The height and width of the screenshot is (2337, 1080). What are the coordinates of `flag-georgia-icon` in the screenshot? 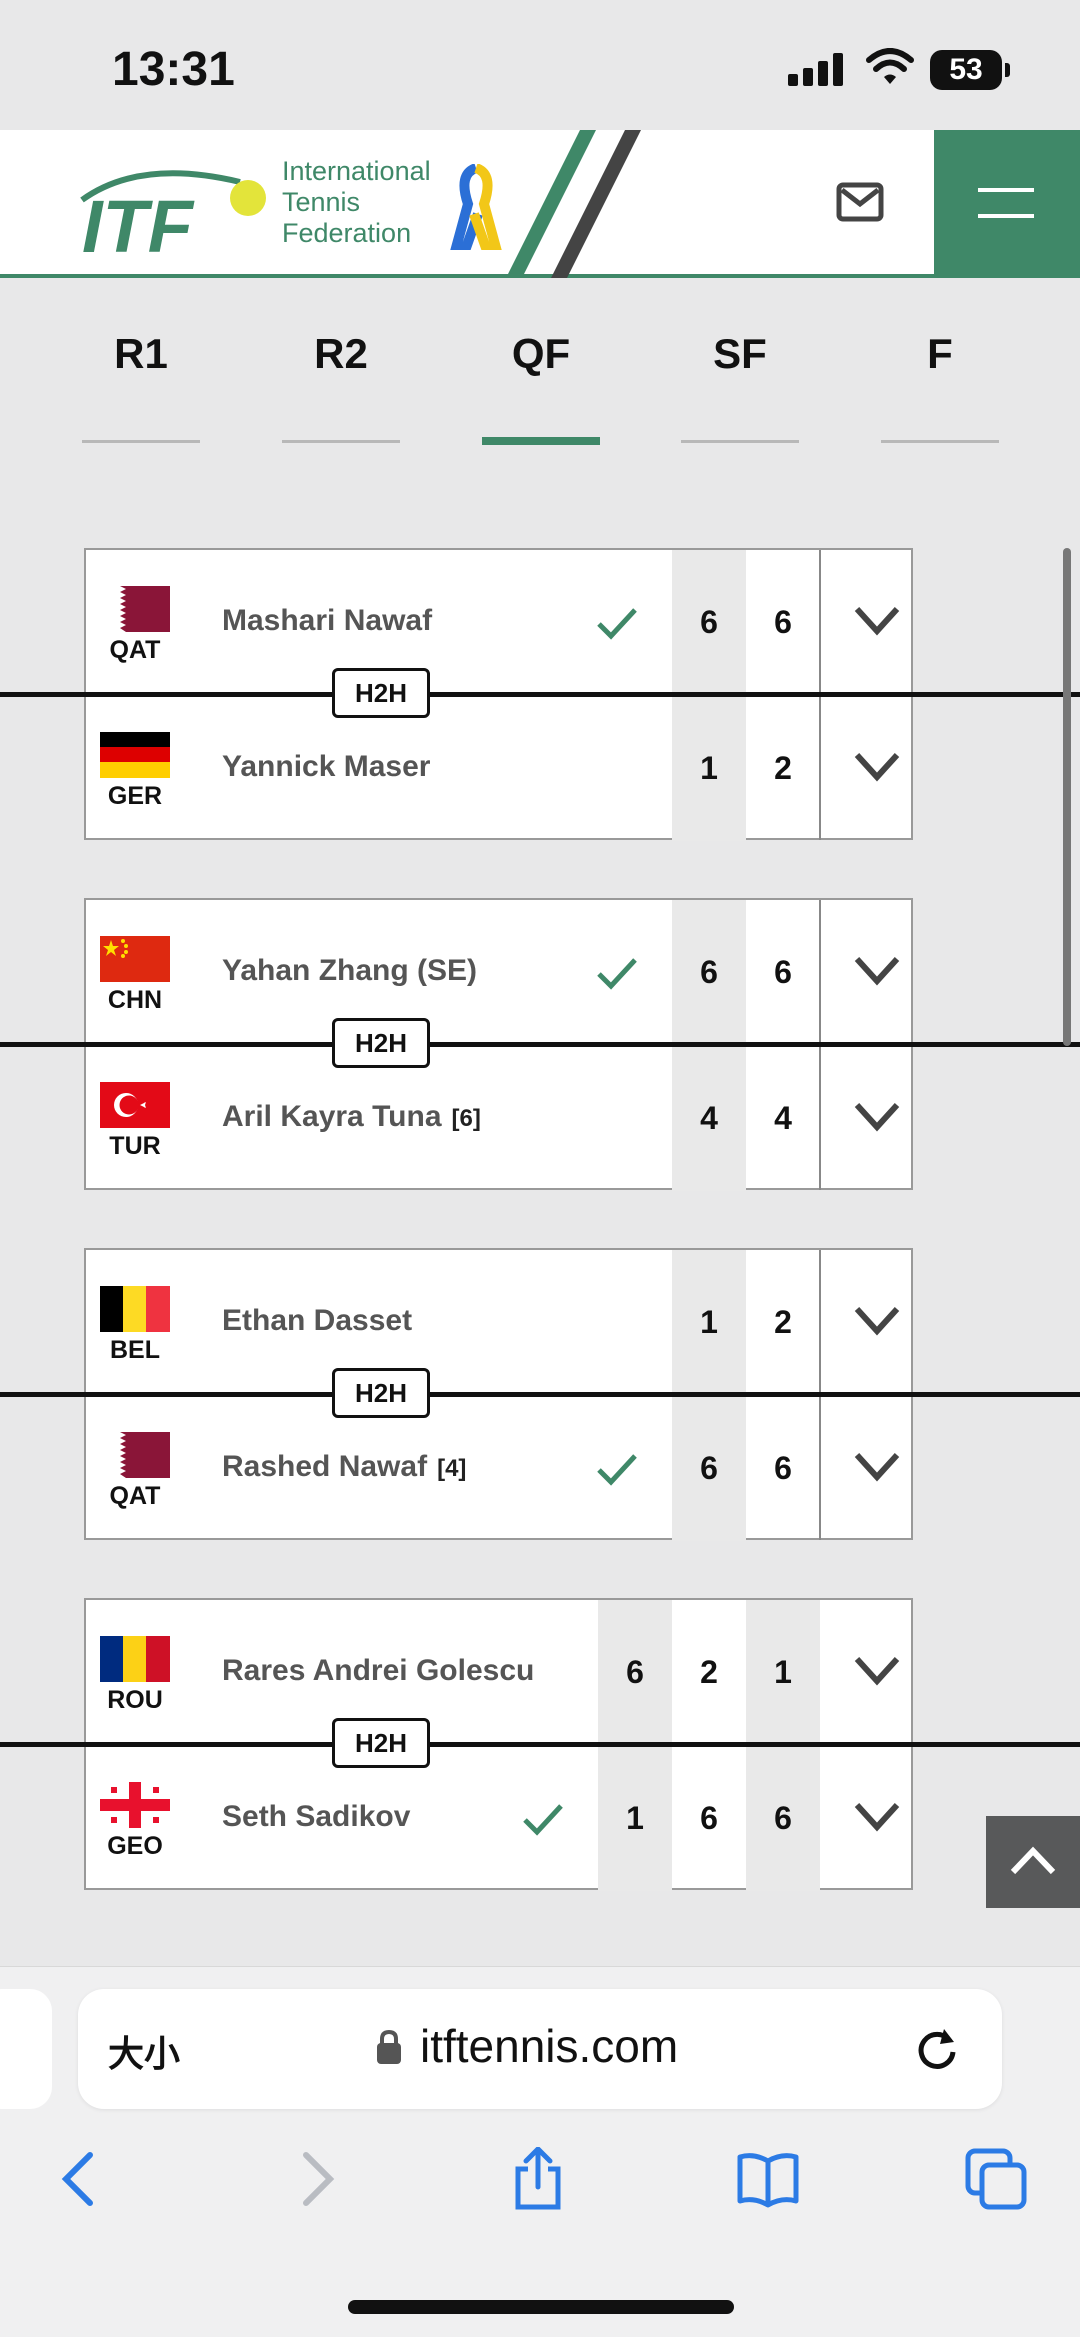 It's located at (135, 1805).